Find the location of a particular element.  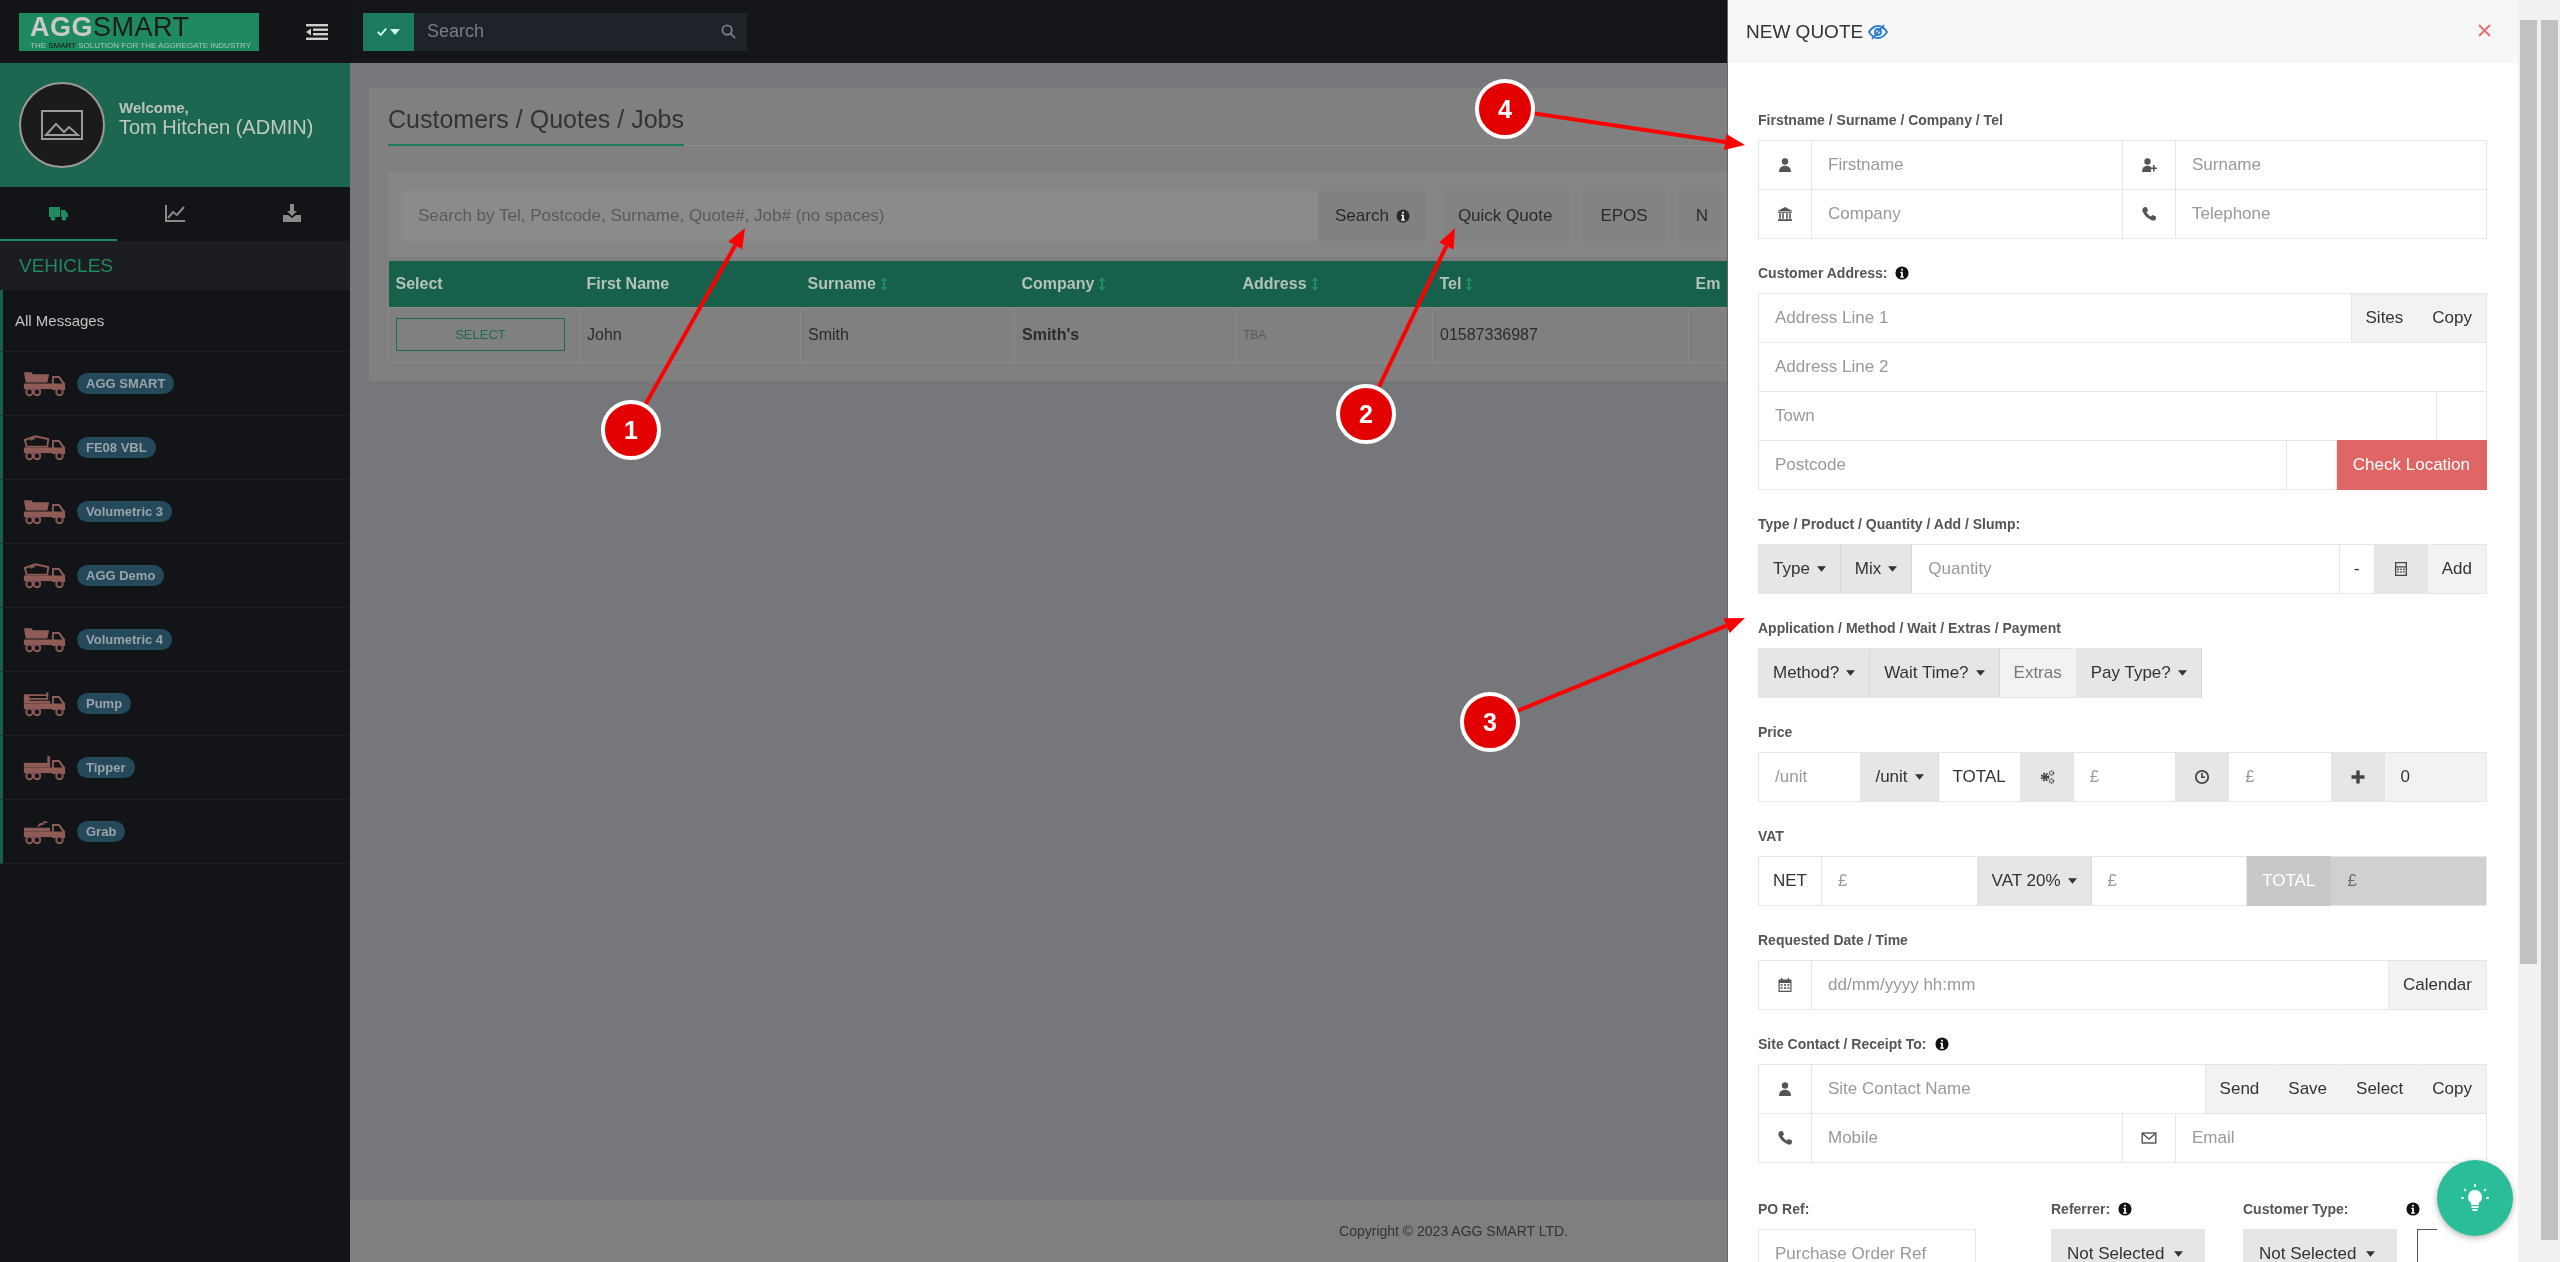

column-header: Select is located at coordinates (484, 284).